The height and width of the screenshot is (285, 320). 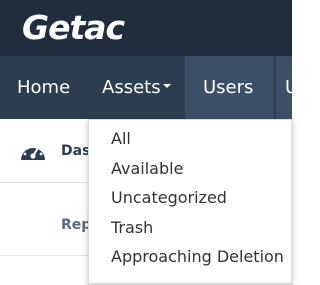 I want to click on menu-item-trash: Trash, so click(x=132, y=228).